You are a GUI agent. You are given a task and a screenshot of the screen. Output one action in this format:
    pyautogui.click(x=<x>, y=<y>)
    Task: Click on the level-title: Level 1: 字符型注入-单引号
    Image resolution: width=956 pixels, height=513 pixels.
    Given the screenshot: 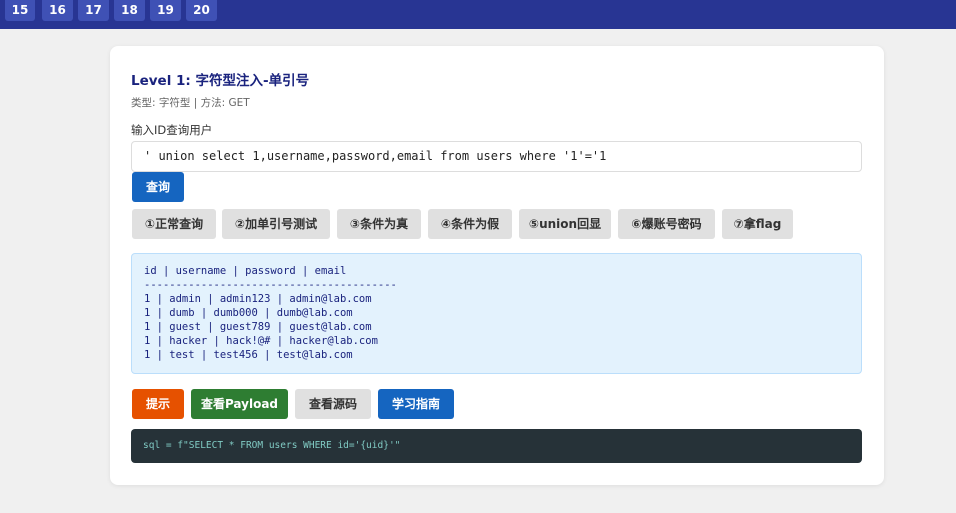 What is the action you would take?
    pyautogui.click(x=220, y=81)
    